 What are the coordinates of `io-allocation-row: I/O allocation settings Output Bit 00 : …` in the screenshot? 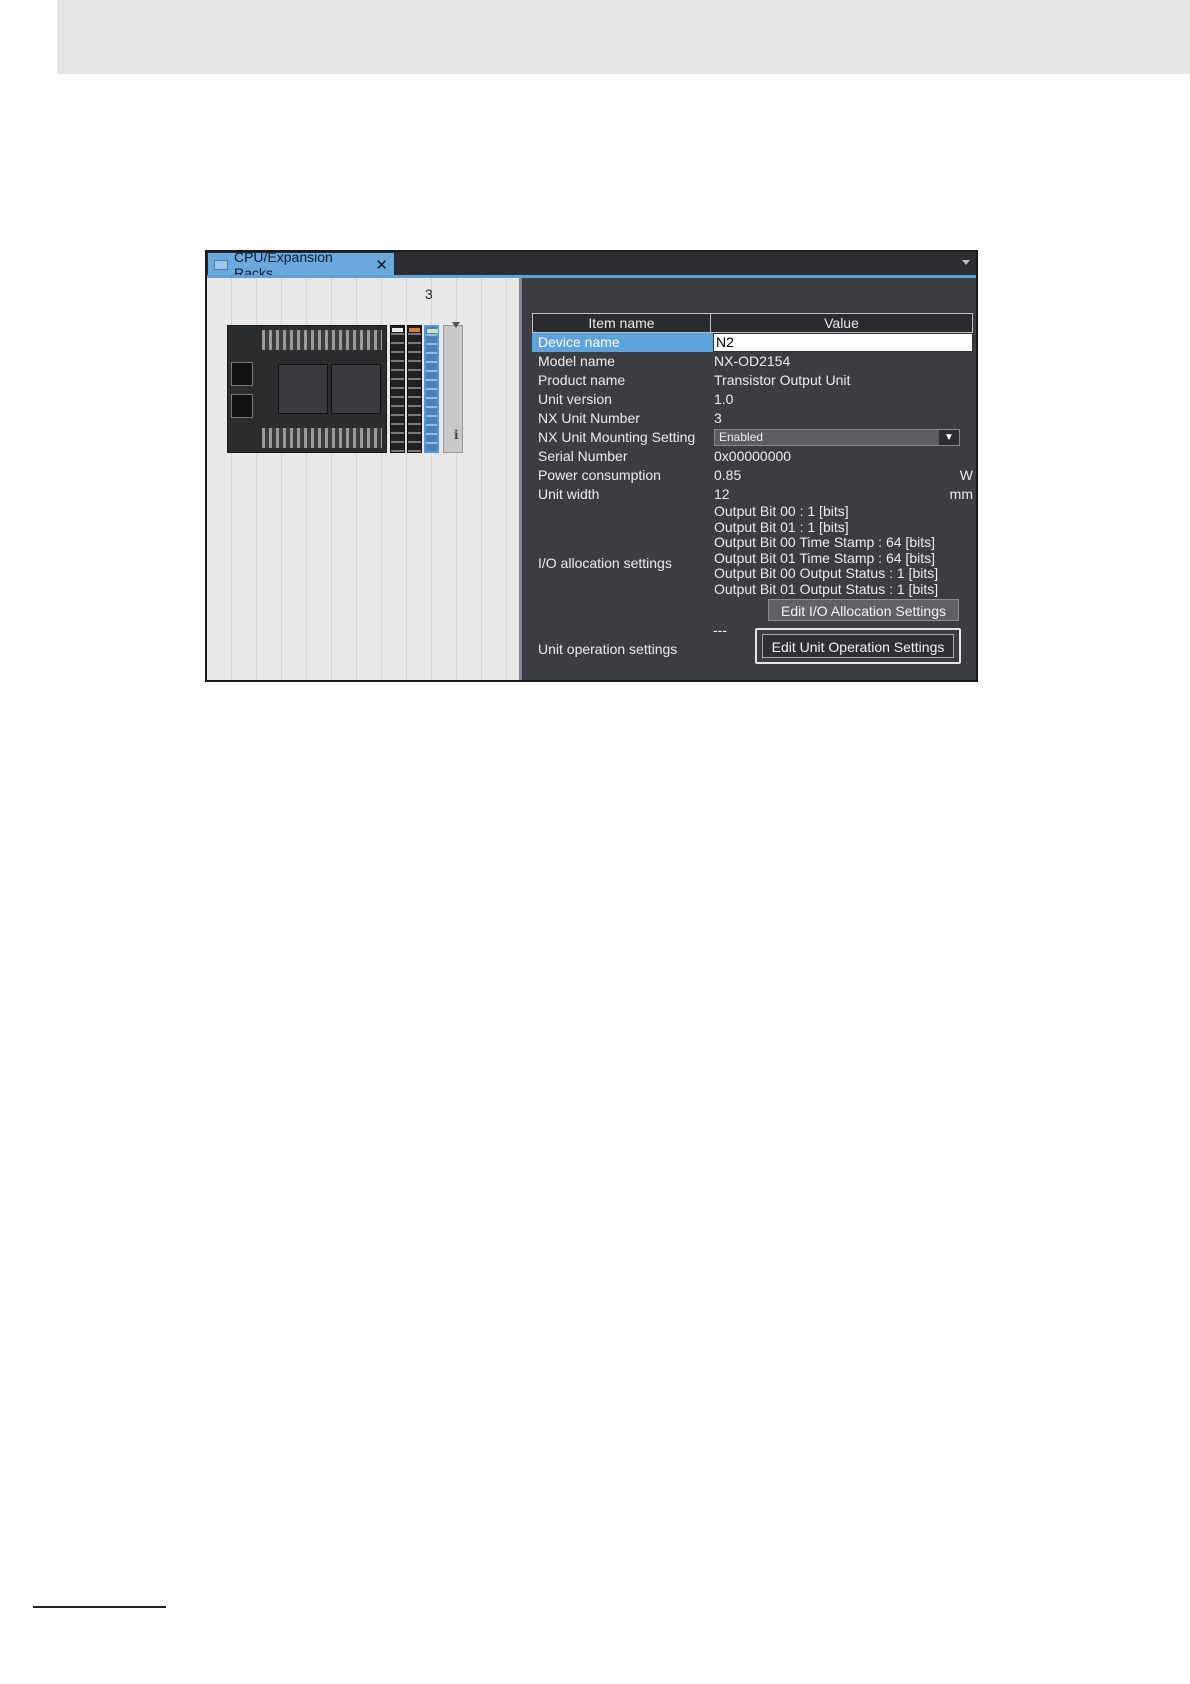 It's located at (752, 562).